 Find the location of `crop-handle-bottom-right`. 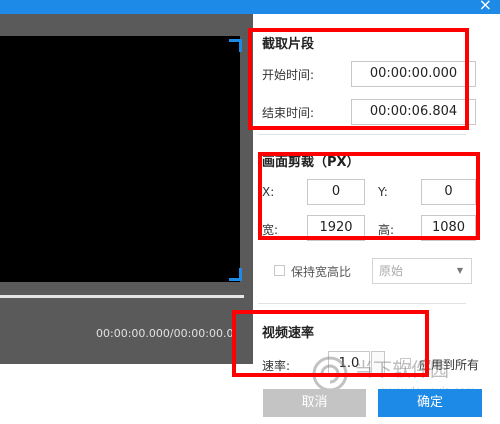

crop-handle-bottom-right is located at coordinates (235, 274).